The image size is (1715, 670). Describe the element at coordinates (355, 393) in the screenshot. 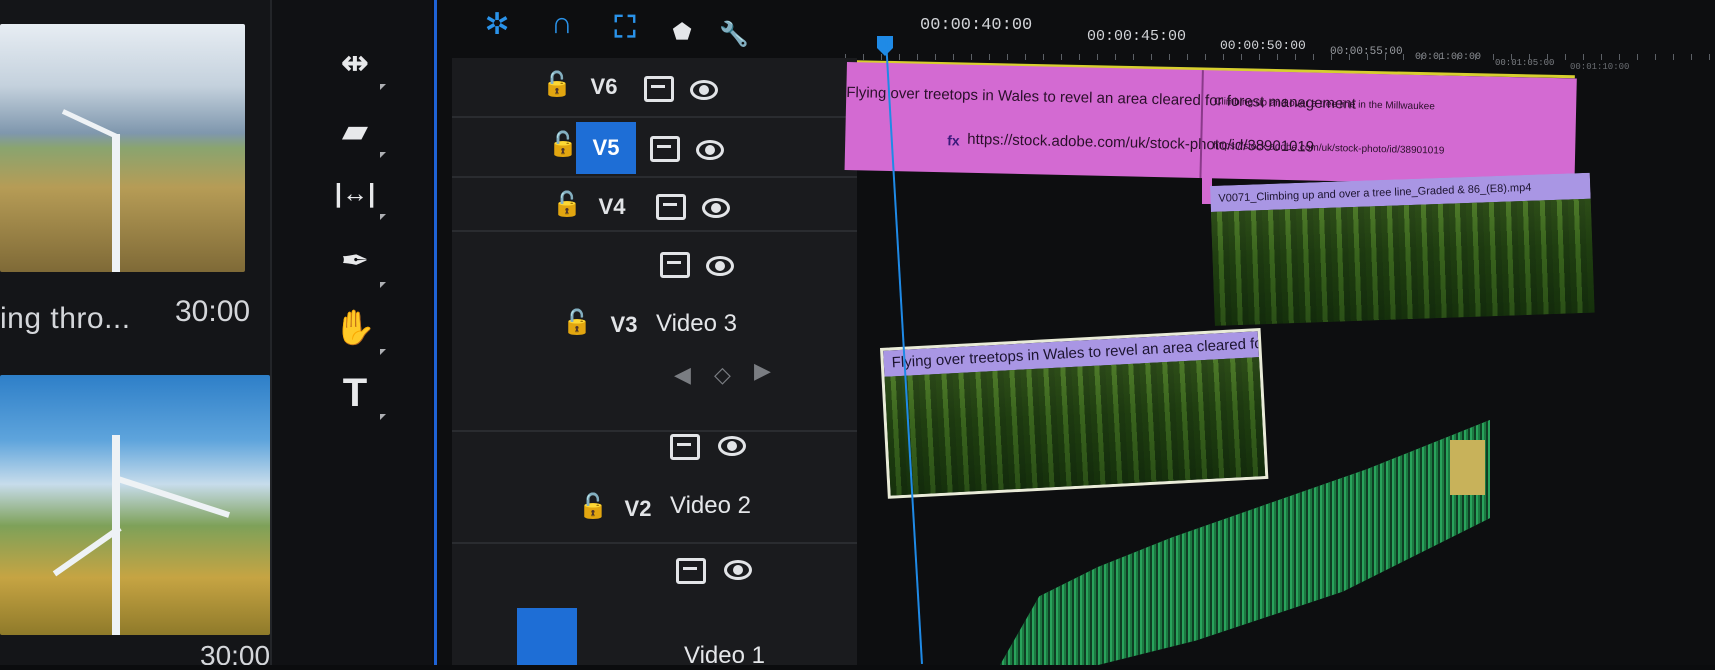

I see `type-icon: T` at that location.